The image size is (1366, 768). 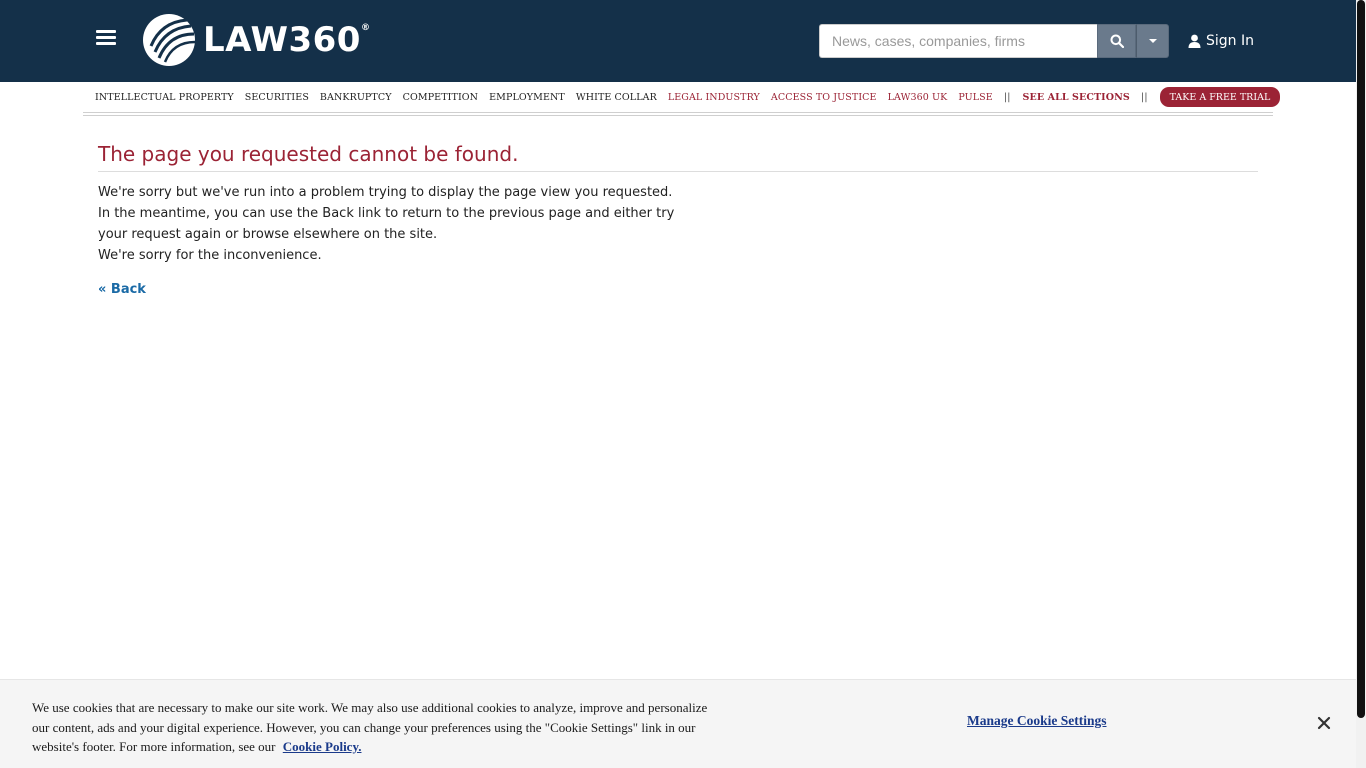 What do you see at coordinates (1194, 41) in the screenshot?
I see `user-icon` at bounding box center [1194, 41].